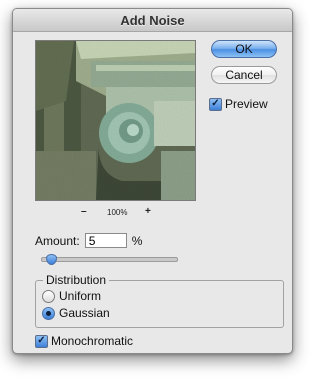 Image resolution: width=320 pixels, height=389 pixels. Describe the element at coordinates (80, 296) in the screenshot. I see `radio-uniform-label: Uniform` at that location.